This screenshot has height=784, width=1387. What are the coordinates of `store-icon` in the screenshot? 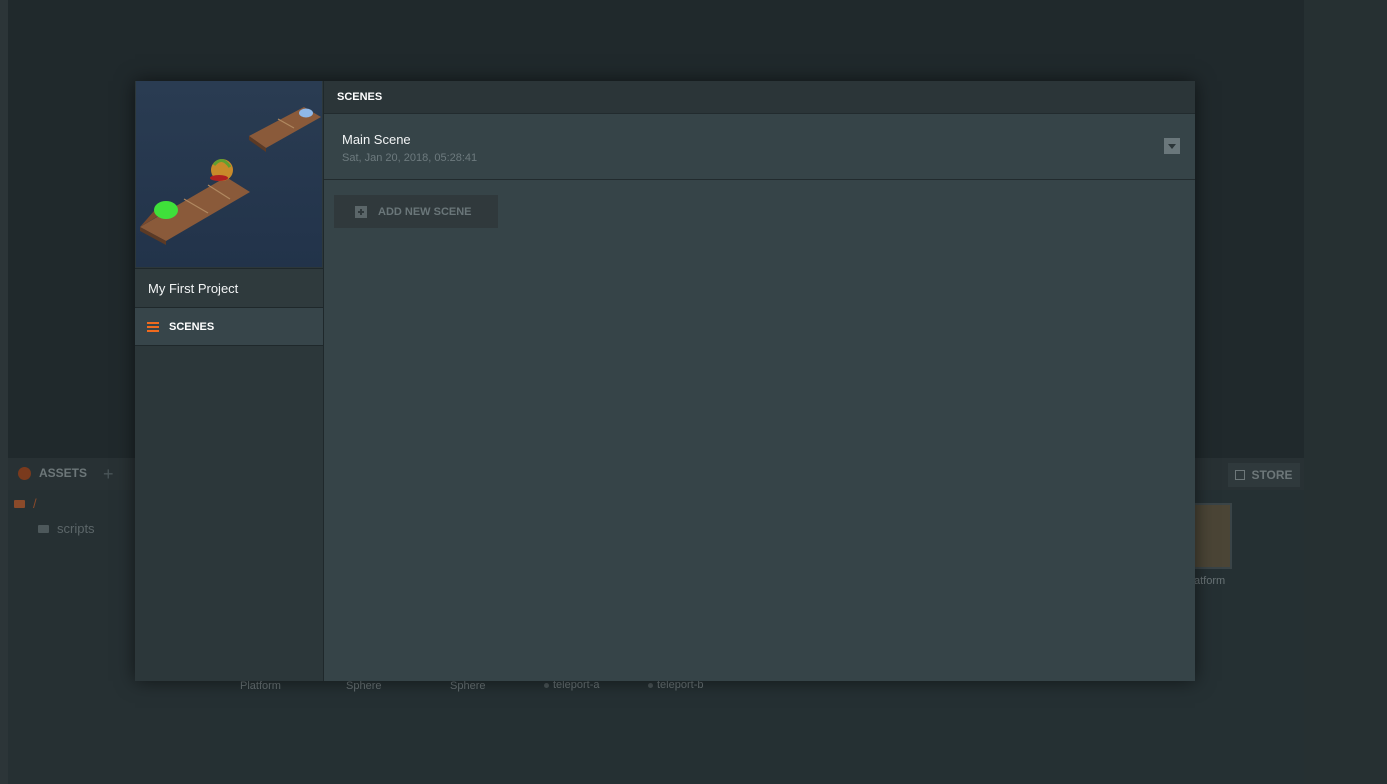 It's located at (1240, 475).